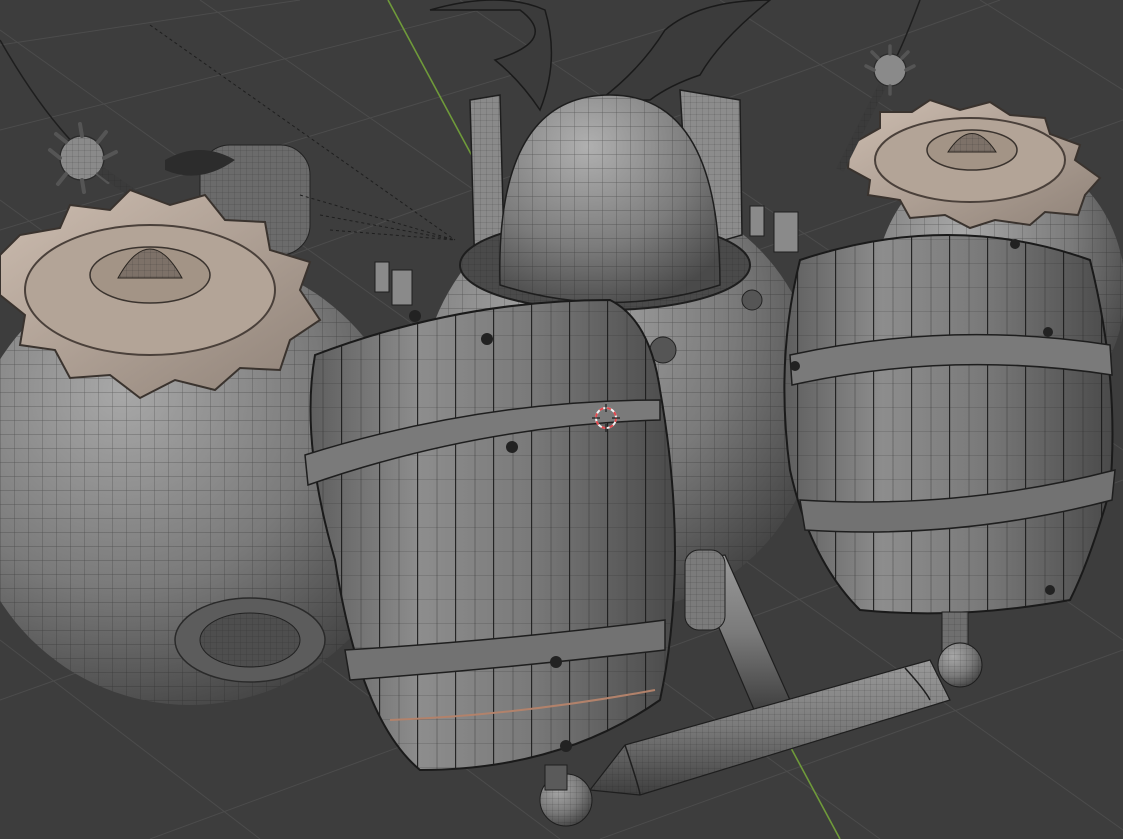 The width and height of the screenshot is (1123, 839). Describe the element at coordinates (566, 795) in the screenshot. I see `landing-joint-left` at that location.